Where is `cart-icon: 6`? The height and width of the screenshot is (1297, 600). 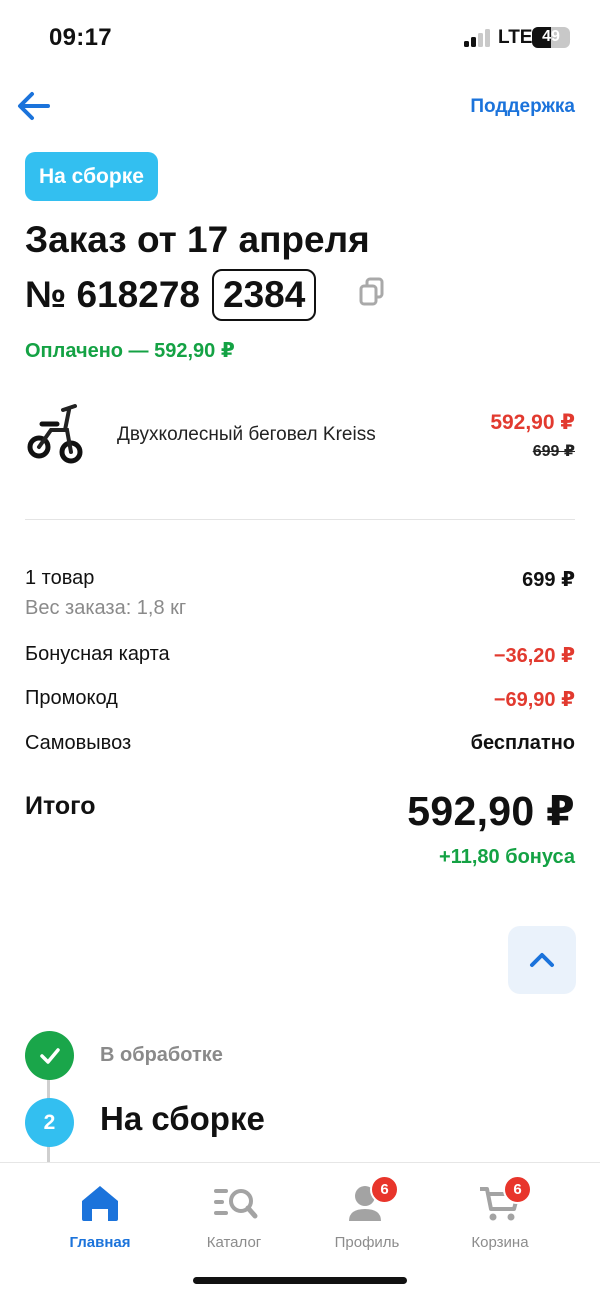 cart-icon: 6 is located at coordinates (505, 1199).